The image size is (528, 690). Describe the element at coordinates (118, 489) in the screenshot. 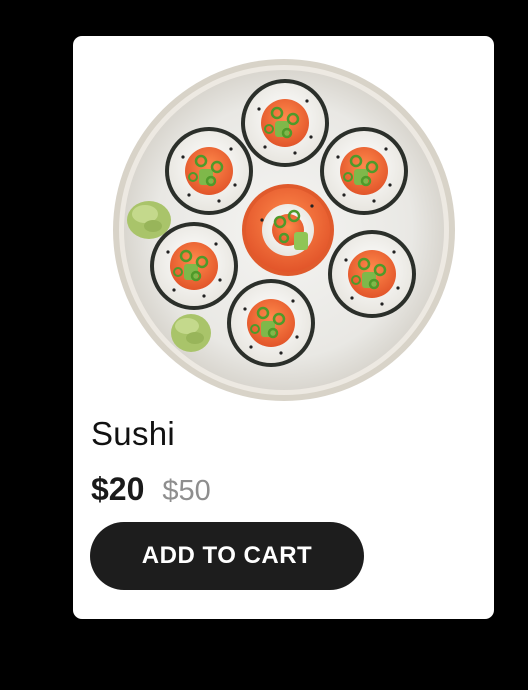

I see `current-price: $20` at that location.